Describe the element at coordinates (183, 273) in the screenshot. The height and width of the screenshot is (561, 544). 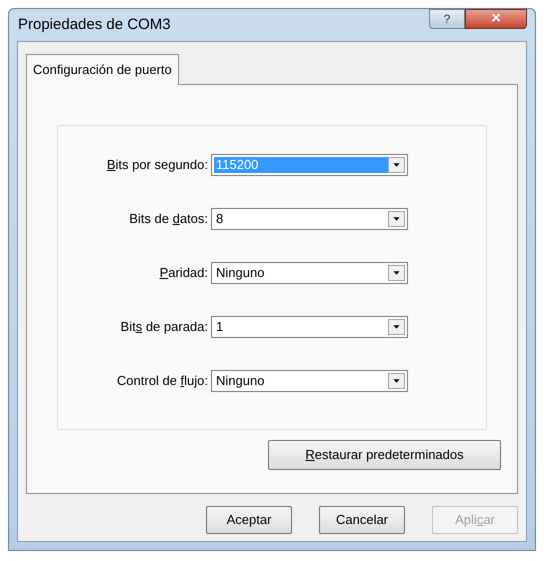
I see `field-label: Paridad:` at that location.